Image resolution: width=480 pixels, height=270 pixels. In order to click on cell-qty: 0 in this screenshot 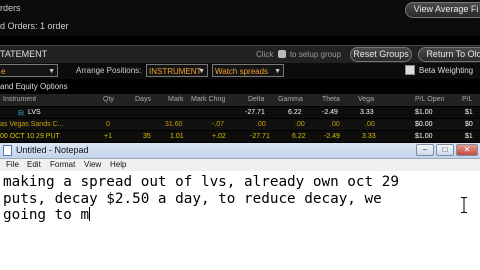, I will do `click(108, 124)`.